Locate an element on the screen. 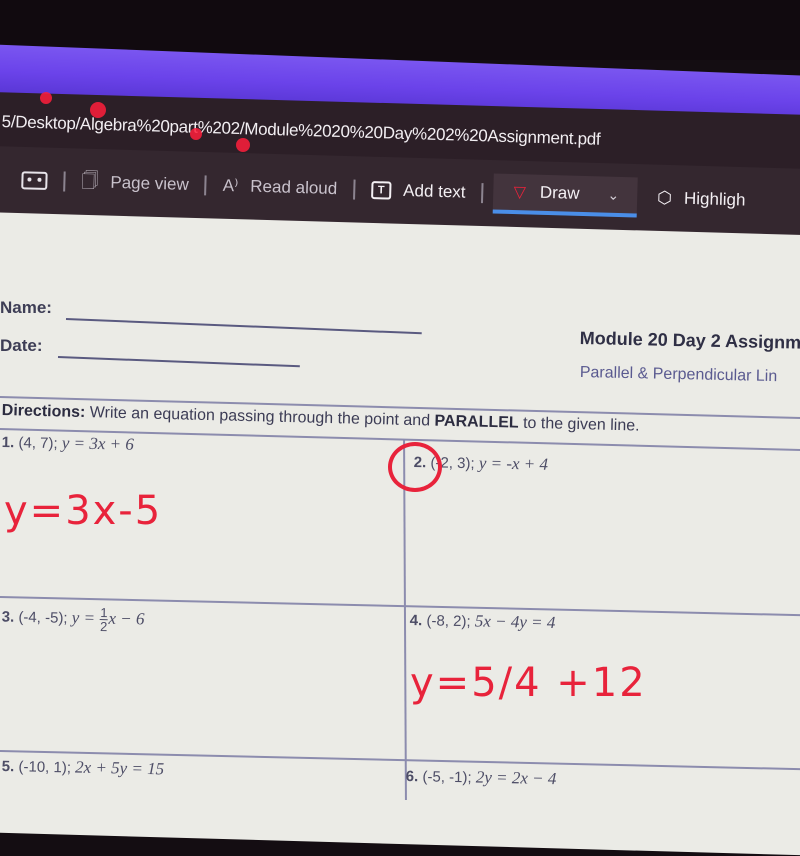  problem-3: 3. (-4, -5); y = 12x − 6 is located at coordinates (73, 619).